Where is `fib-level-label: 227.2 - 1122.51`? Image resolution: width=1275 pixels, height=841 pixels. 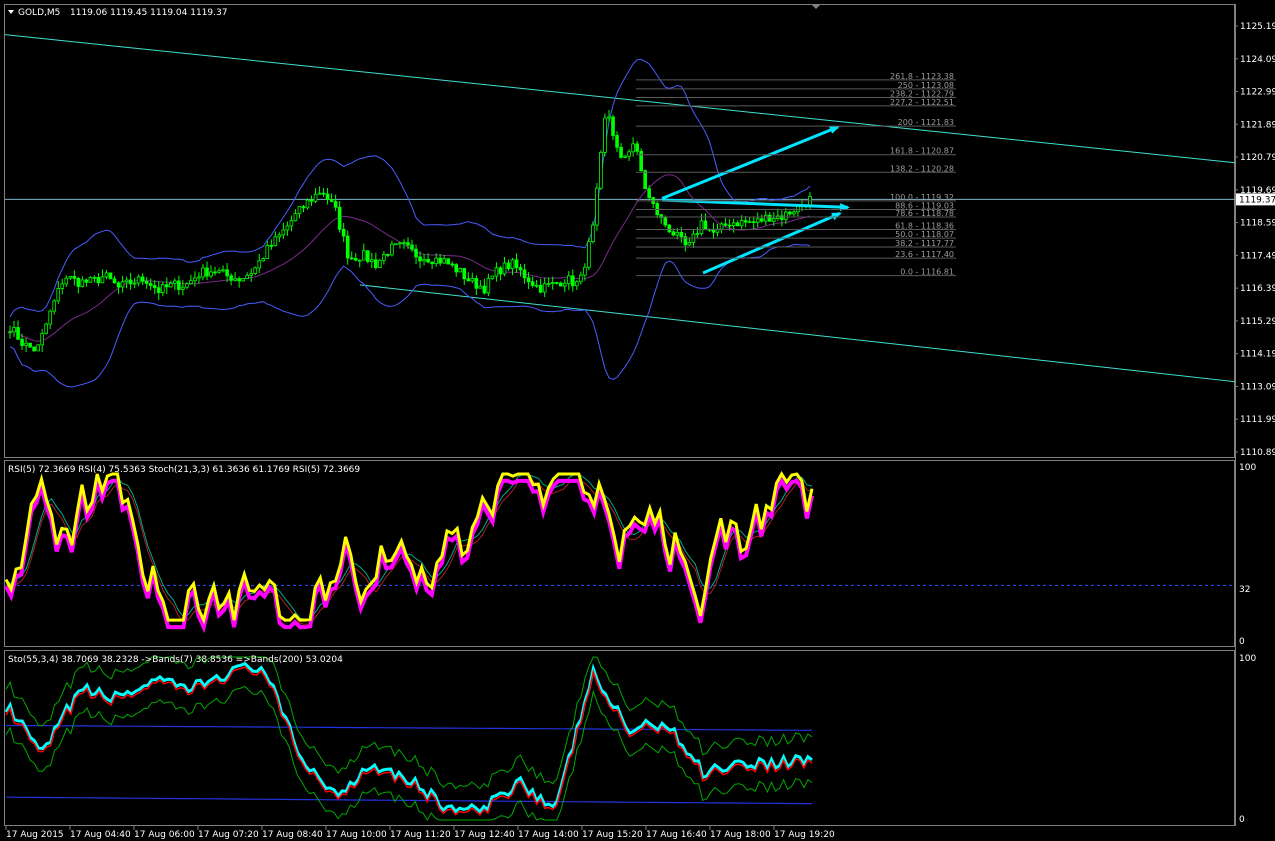
fib-level-label: 227.2 - 1122.51 is located at coordinates (922, 102).